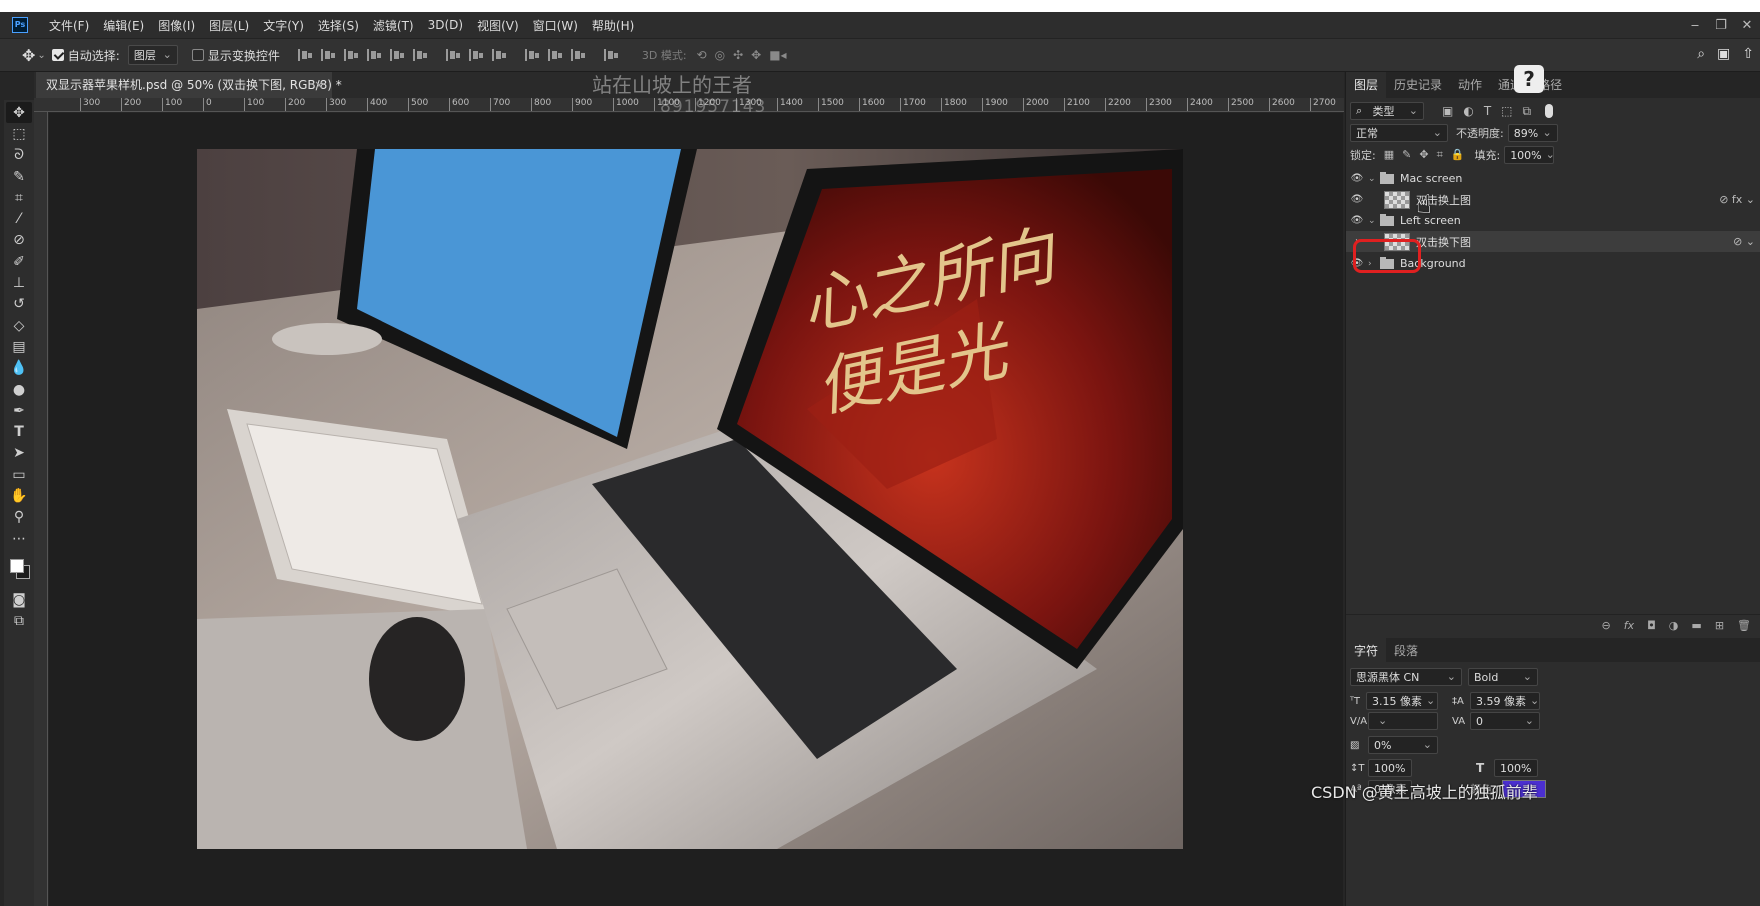  Describe the element at coordinates (19, 218) in the screenshot. I see `eyedropper-tool-icon: ⁄` at that location.